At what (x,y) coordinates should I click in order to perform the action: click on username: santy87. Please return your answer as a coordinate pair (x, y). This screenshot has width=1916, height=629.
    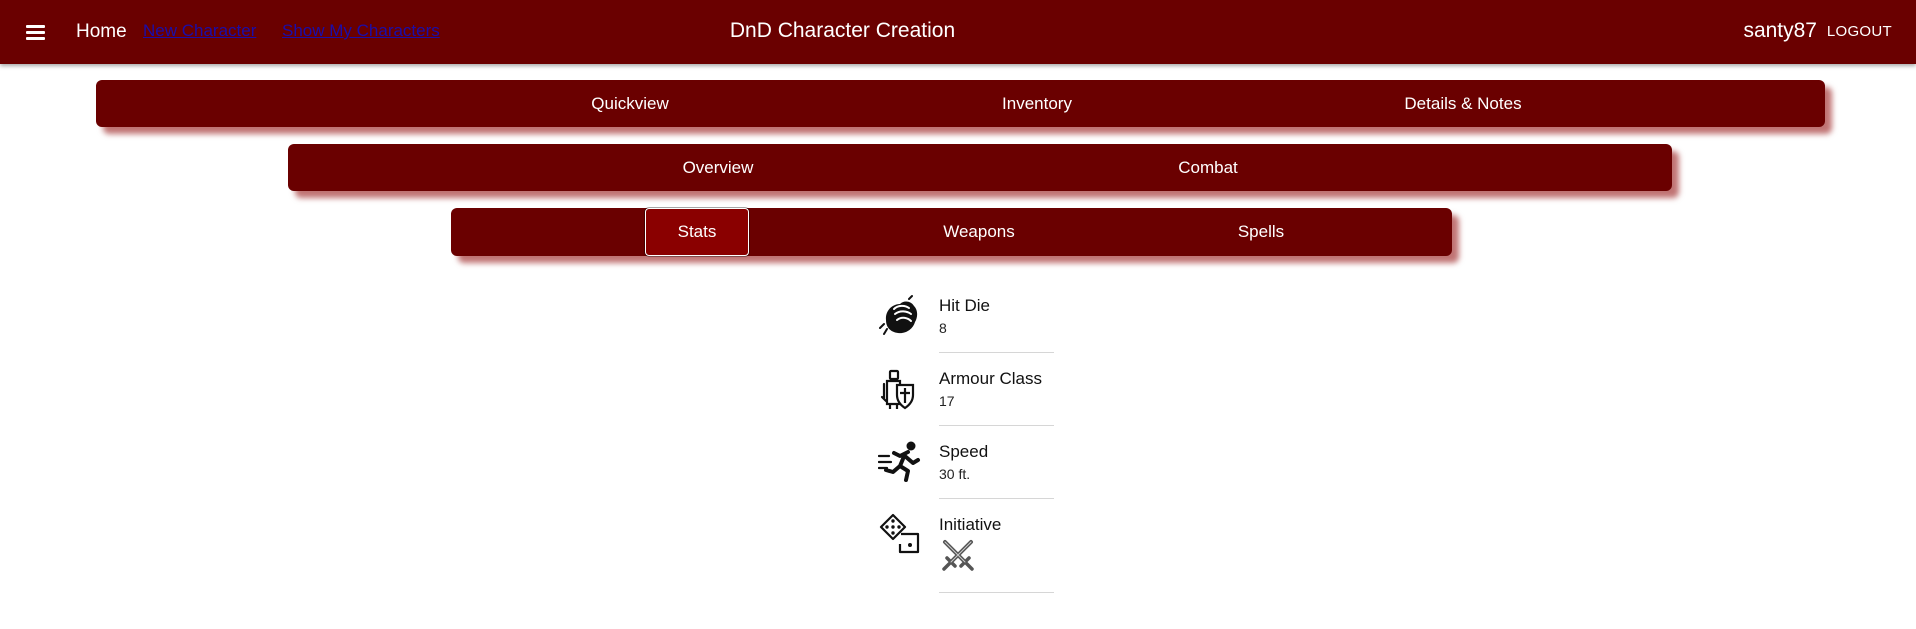
    Looking at the image, I should click on (1780, 30).